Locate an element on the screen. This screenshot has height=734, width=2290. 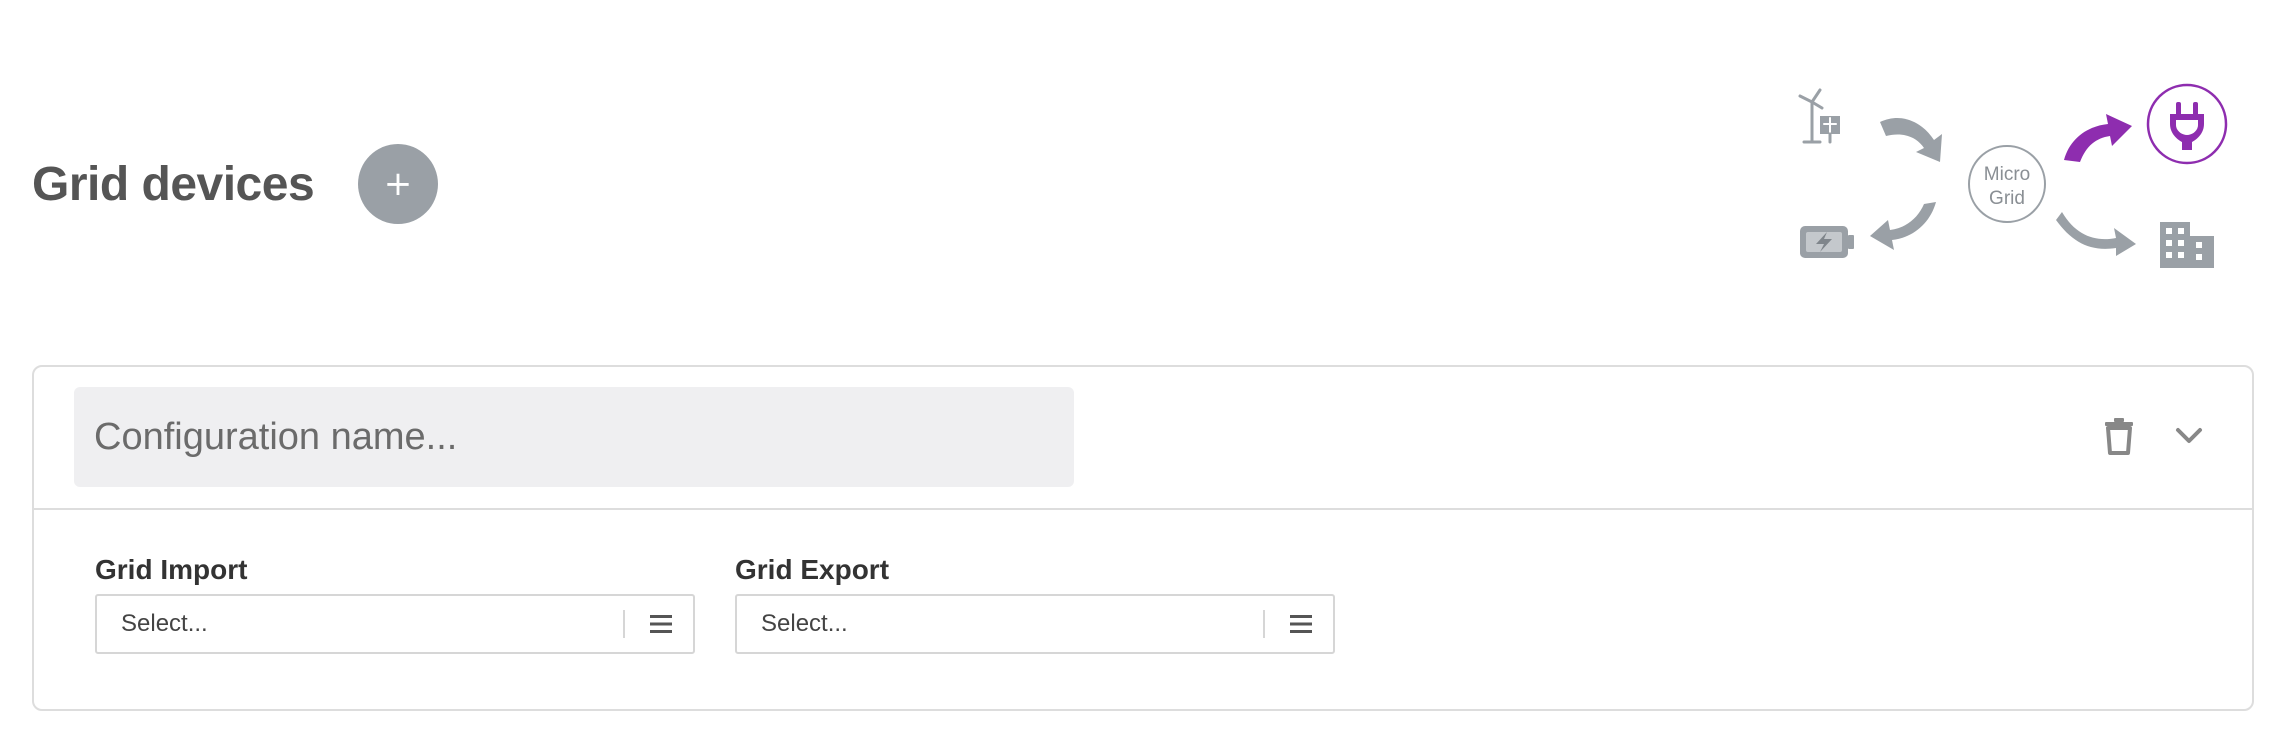
delete-configuration-button is located at coordinates (2119, 436).